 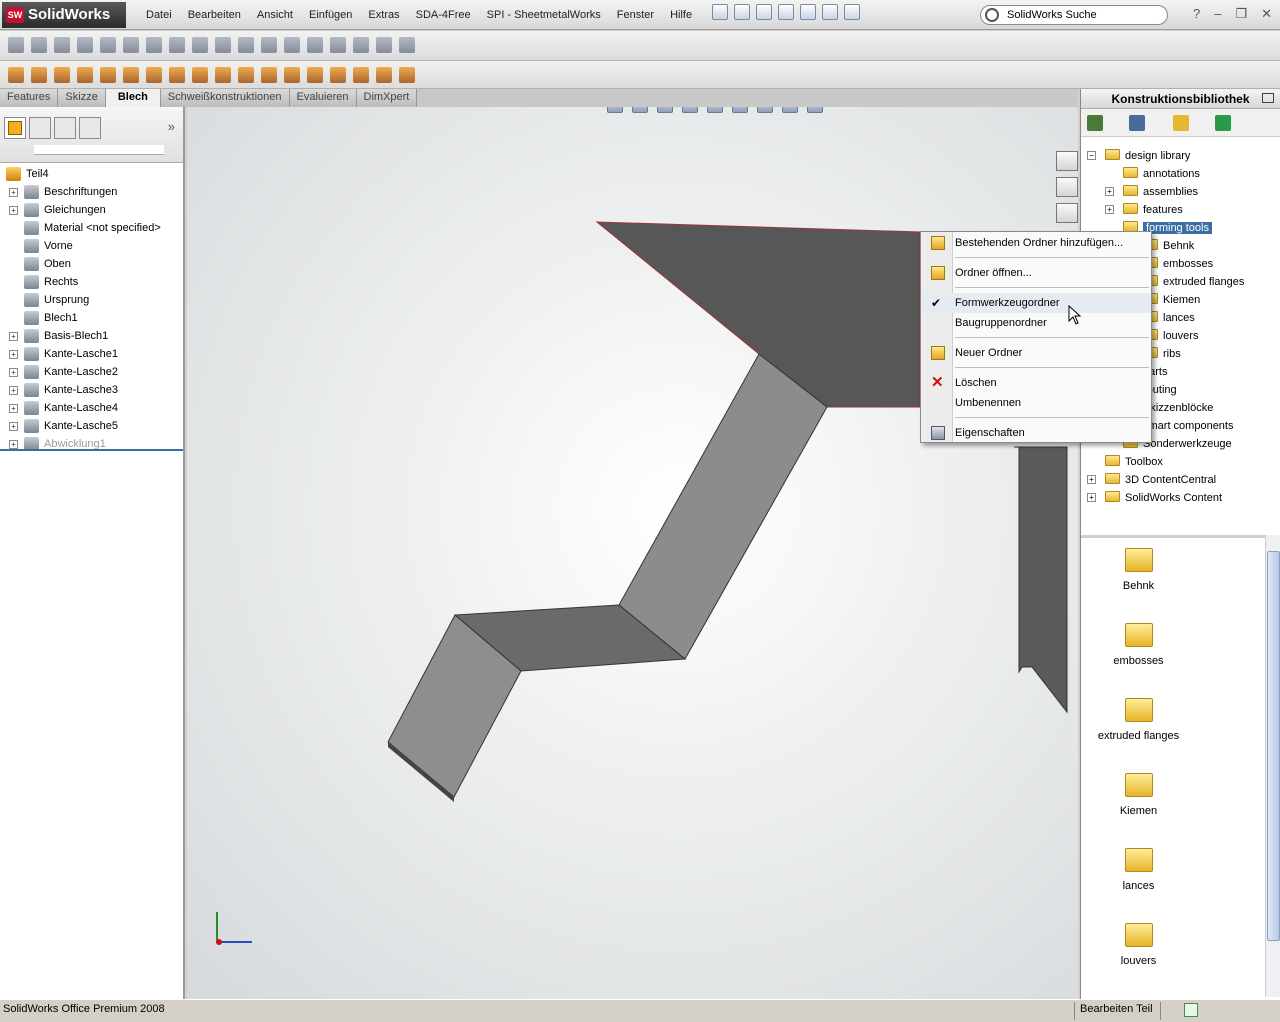 I want to click on menu-datei: Datei, so click(x=159, y=15).